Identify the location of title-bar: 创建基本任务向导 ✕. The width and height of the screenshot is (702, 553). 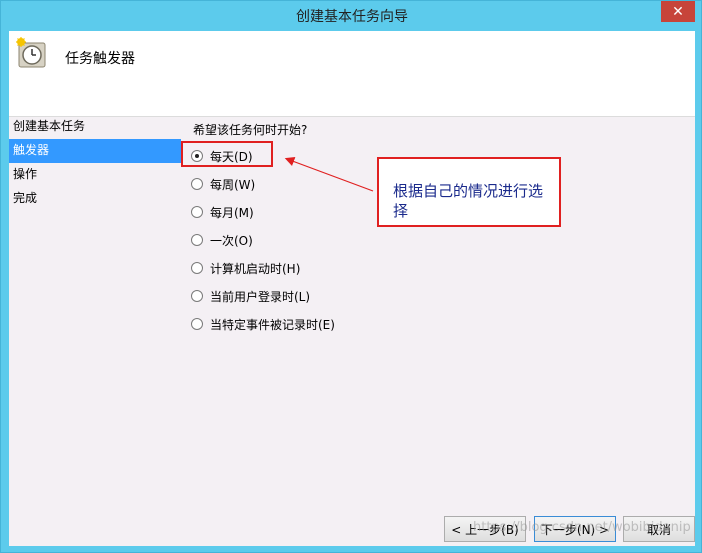
(351, 16).